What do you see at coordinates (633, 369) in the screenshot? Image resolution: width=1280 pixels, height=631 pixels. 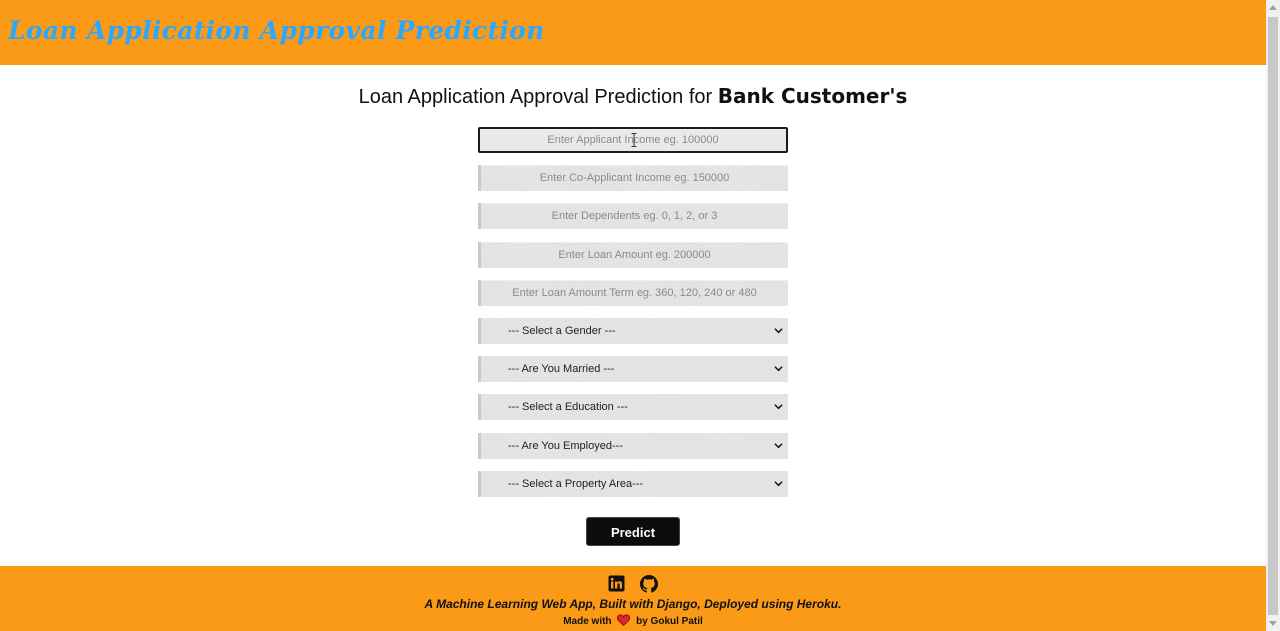 I see `married-select: --- Are You Married ---` at bounding box center [633, 369].